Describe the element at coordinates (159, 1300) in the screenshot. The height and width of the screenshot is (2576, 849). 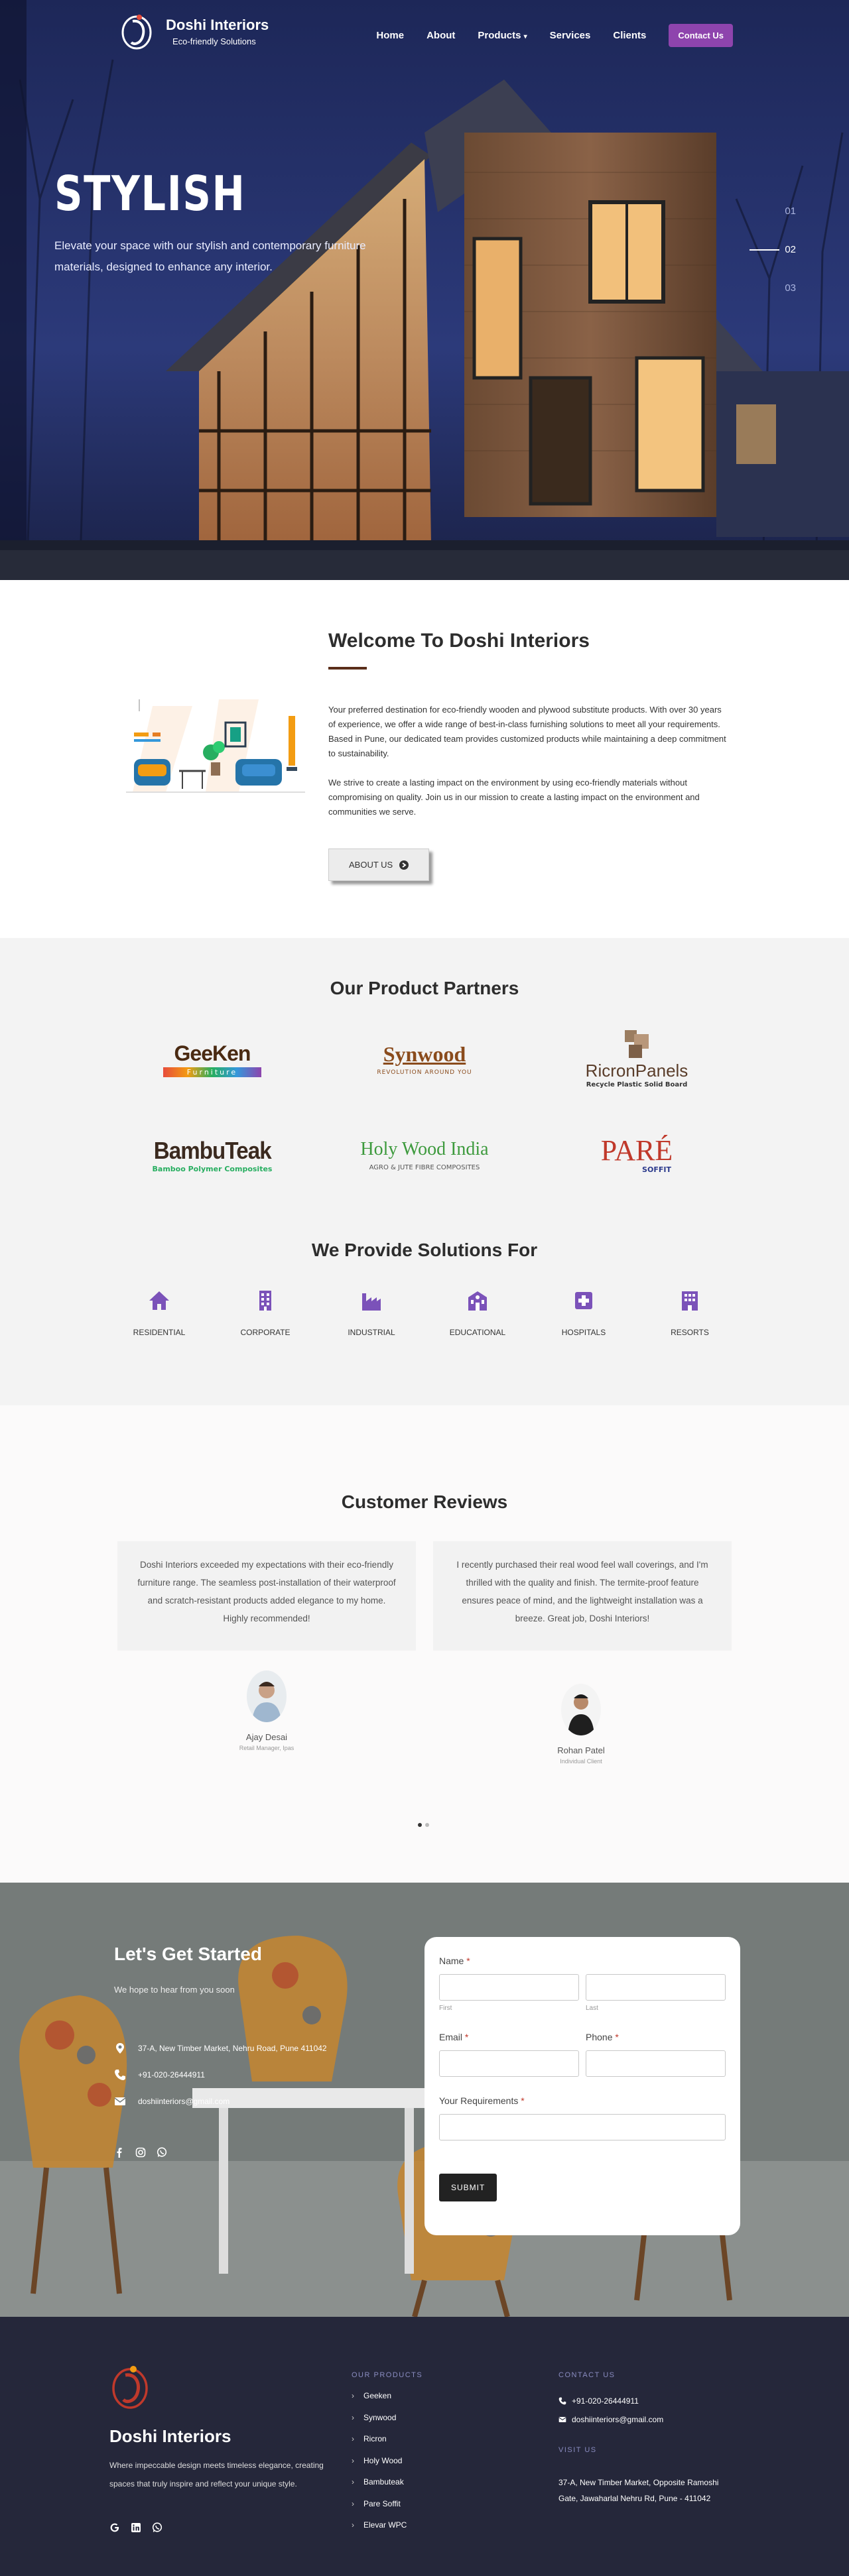
I see `home-icon` at that location.